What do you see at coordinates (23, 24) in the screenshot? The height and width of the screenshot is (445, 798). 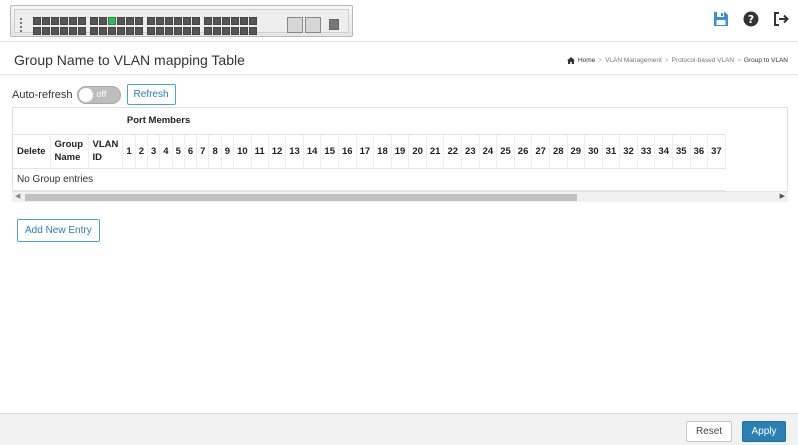 I see `panel-indicator-dots` at bounding box center [23, 24].